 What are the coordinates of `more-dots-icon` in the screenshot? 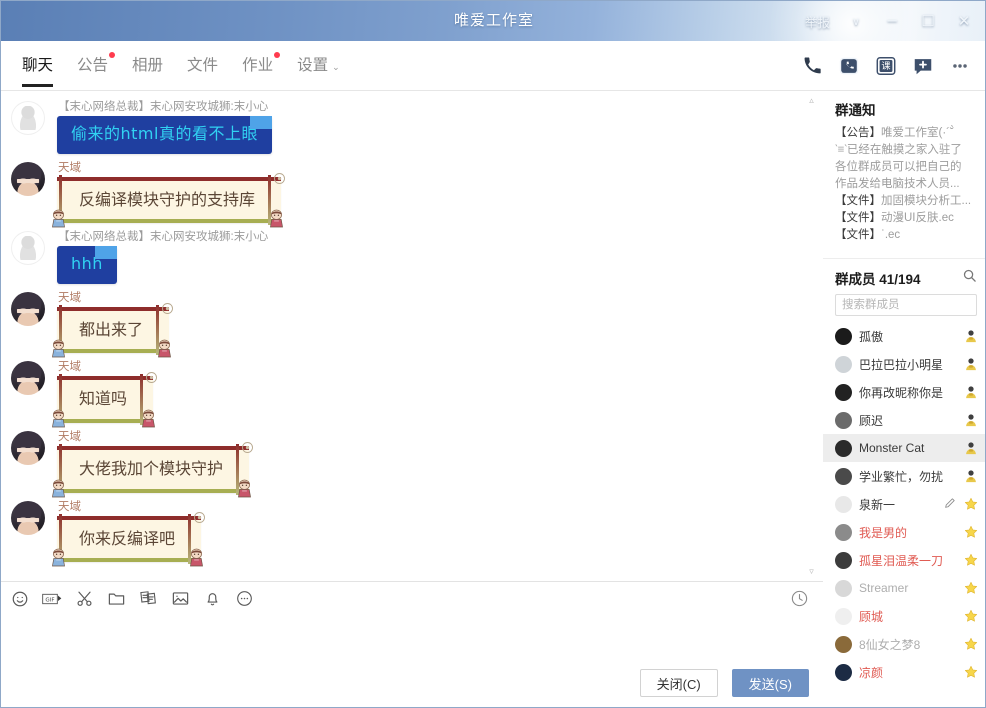 It's located at (244, 599).